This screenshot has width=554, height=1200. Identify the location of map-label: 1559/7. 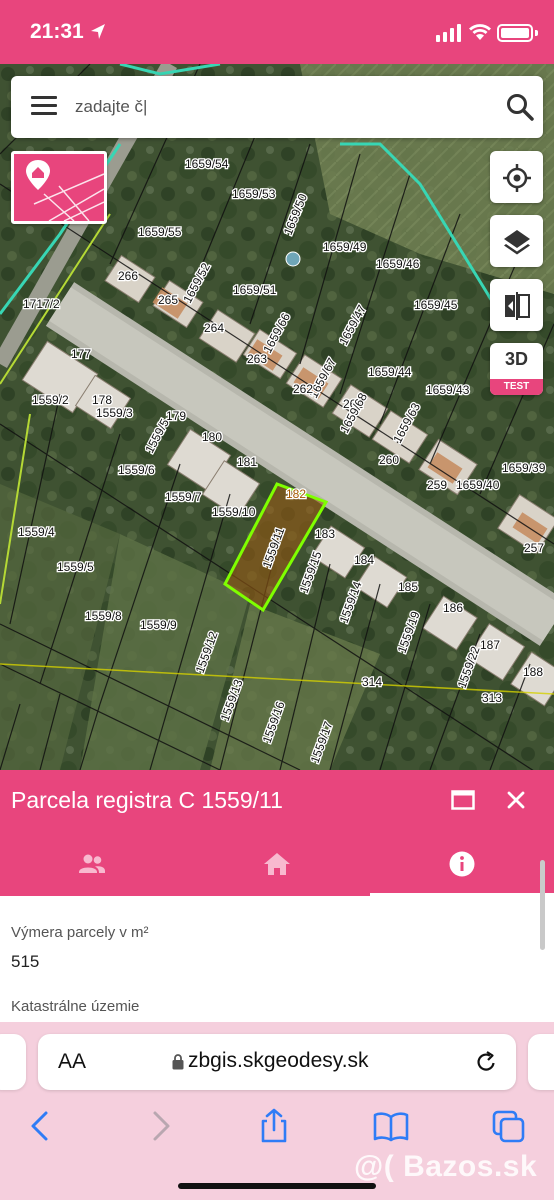
(183, 497).